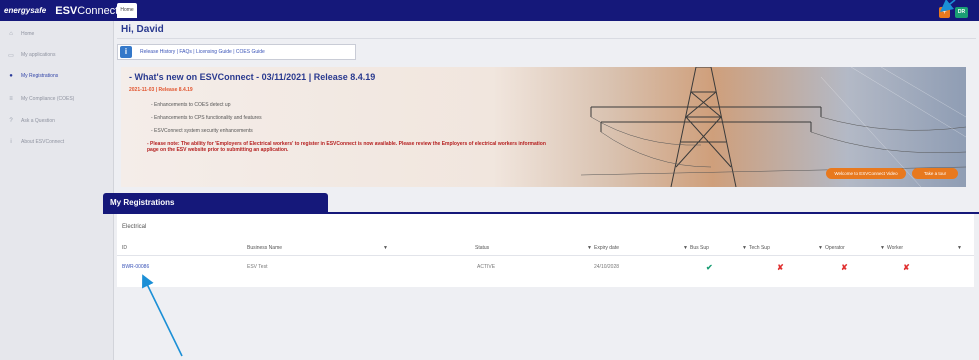  I want to click on status-value: ACTIVE, so click(486, 267).